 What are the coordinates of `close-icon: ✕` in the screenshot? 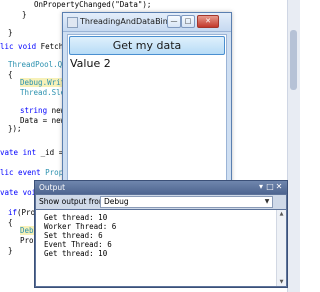 It's located at (279, 186).